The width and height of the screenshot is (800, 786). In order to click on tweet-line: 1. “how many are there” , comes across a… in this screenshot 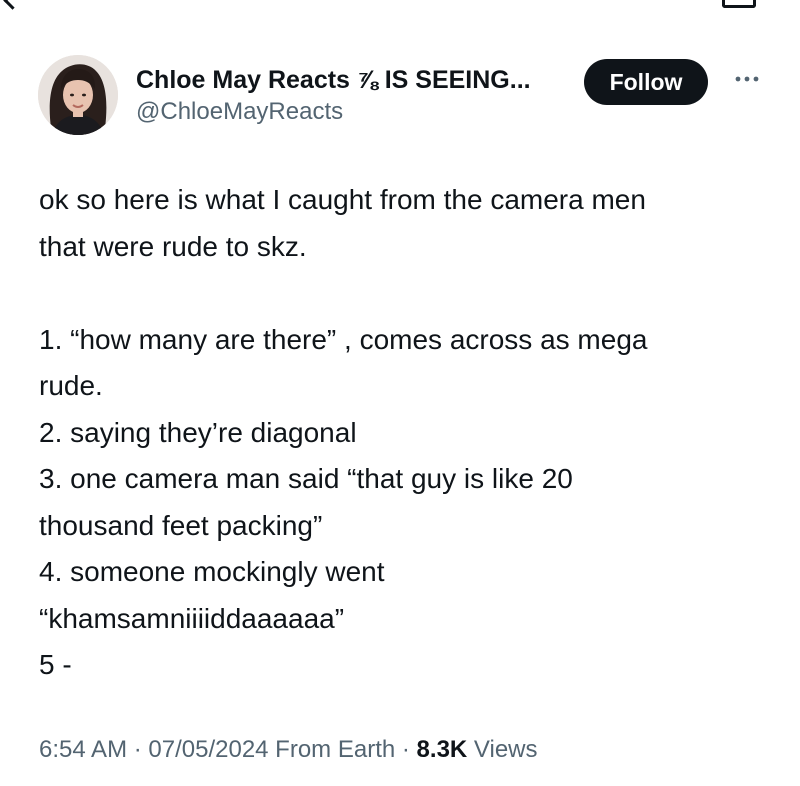, I will do `click(343, 339)`.